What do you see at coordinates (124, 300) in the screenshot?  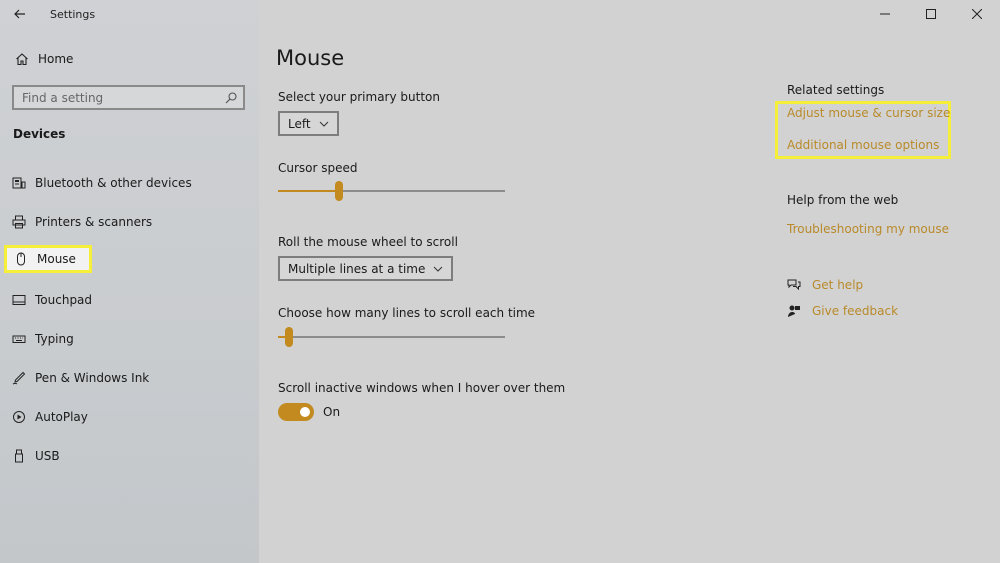 I see `sidebar-item-touchpad: Touchpad` at bounding box center [124, 300].